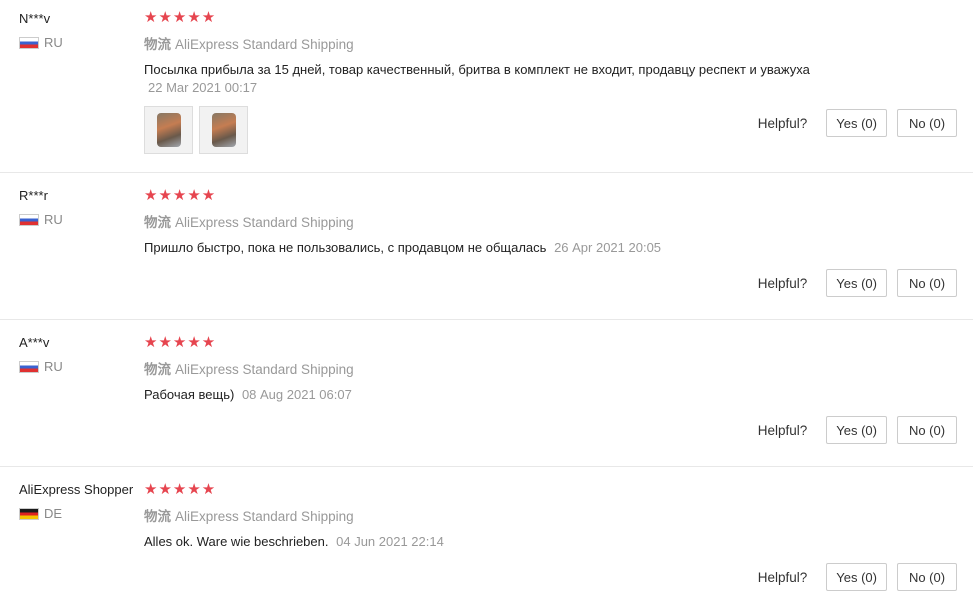  I want to click on reviewer-name: N***v, so click(35, 18).